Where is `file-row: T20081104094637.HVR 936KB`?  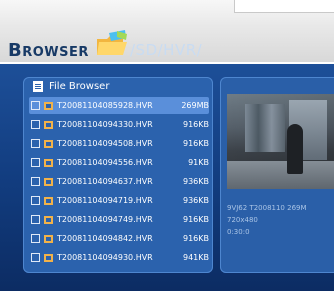
file-row: T20081104094637.HVR 936KB is located at coordinates (119, 181).